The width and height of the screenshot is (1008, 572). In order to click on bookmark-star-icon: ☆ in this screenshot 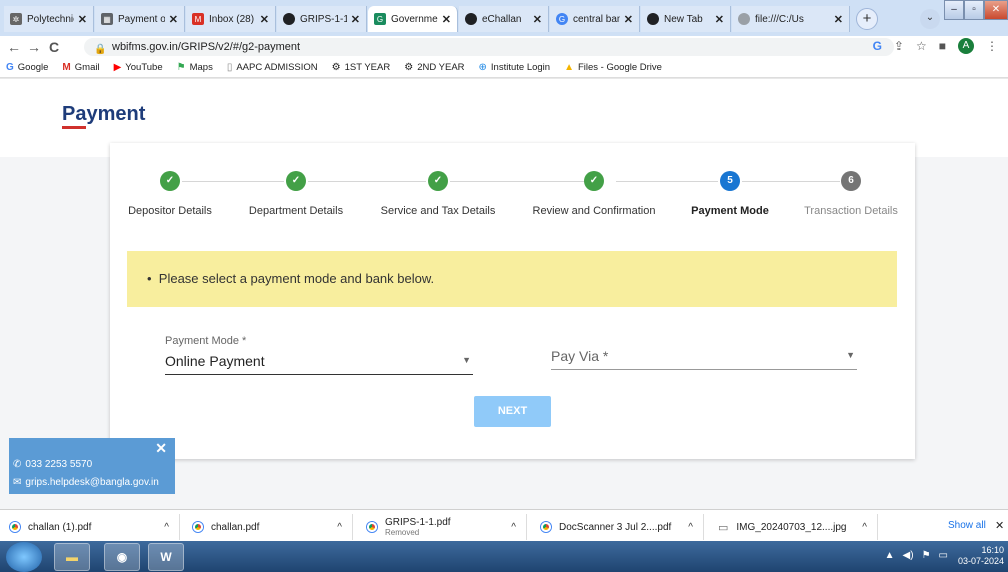, I will do `click(921, 46)`.